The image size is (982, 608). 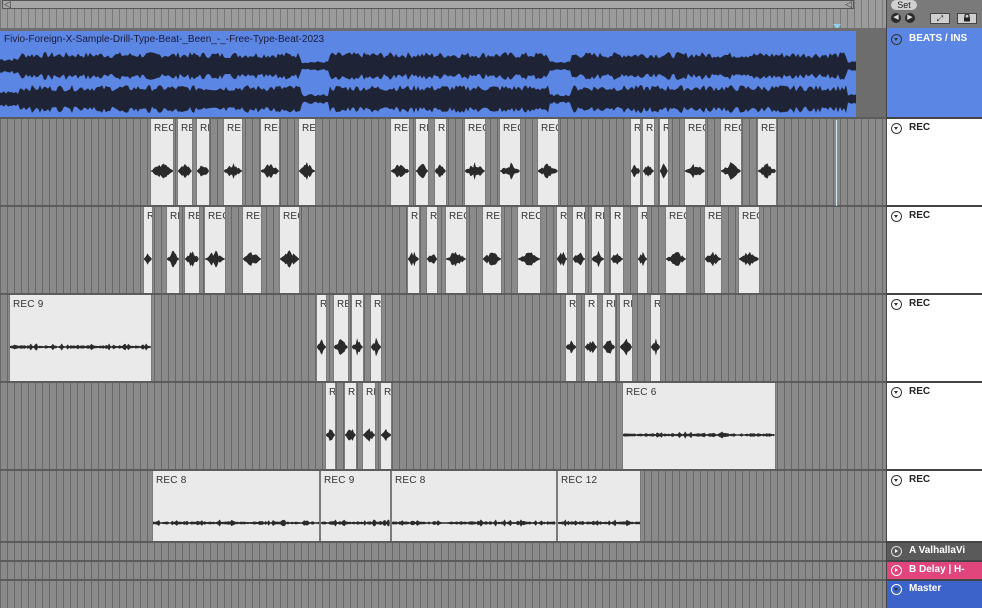 I want to click on track-header-rec-1: REC, so click(x=934, y=163).